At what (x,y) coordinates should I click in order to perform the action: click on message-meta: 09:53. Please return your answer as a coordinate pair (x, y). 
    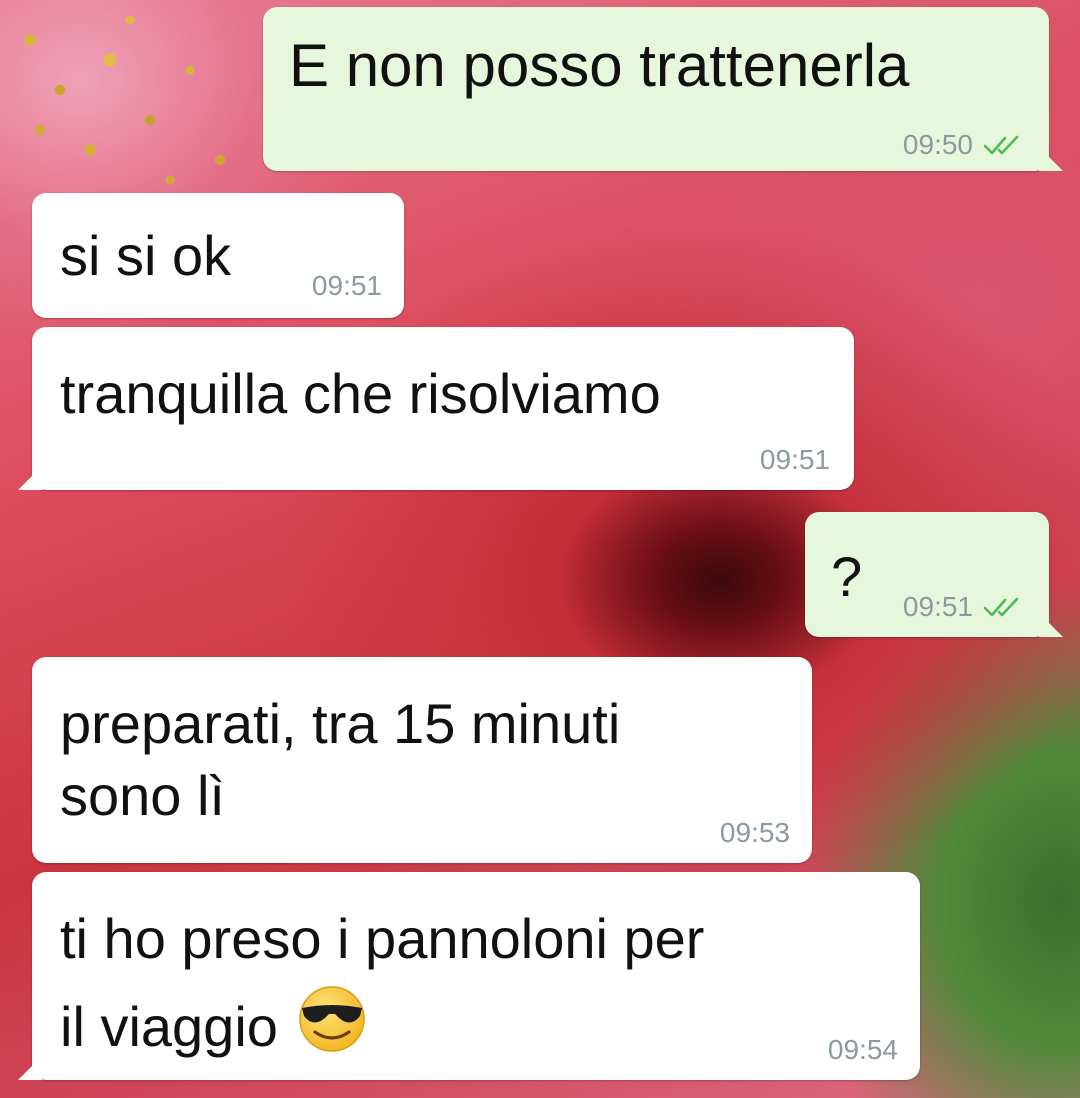
    Looking at the image, I should click on (755, 833).